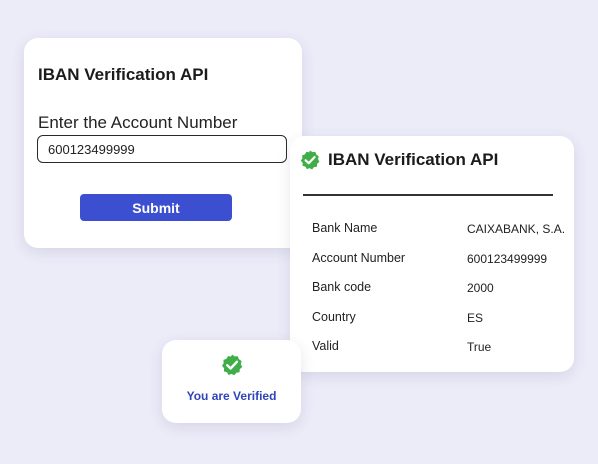 The height and width of the screenshot is (464, 598). What do you see at coordinates (138, 122) in the screenshot?
I see `account-number-label: Enter the Account Number` at bounding box center [138, 122].